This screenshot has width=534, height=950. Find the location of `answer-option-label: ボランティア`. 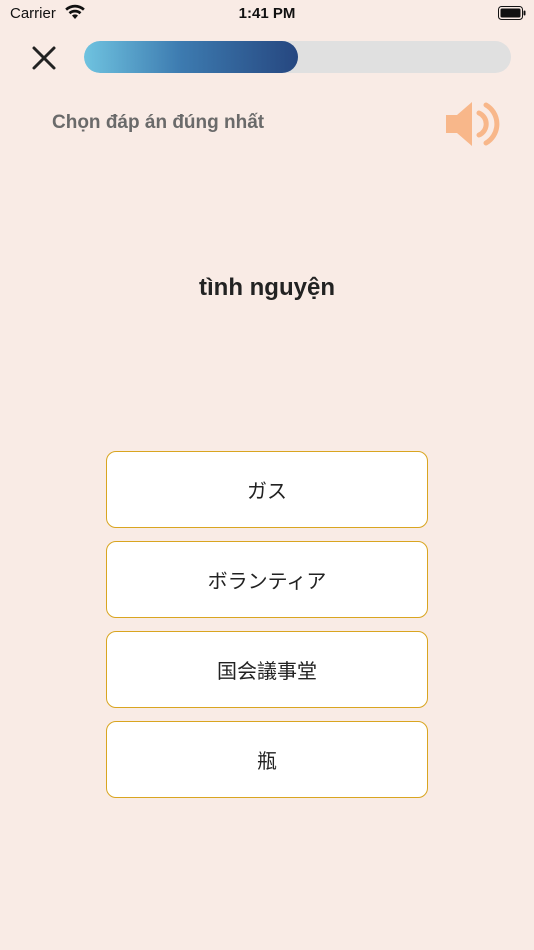

answer-option-label: ボランティア is located at coordinates (267, 581).